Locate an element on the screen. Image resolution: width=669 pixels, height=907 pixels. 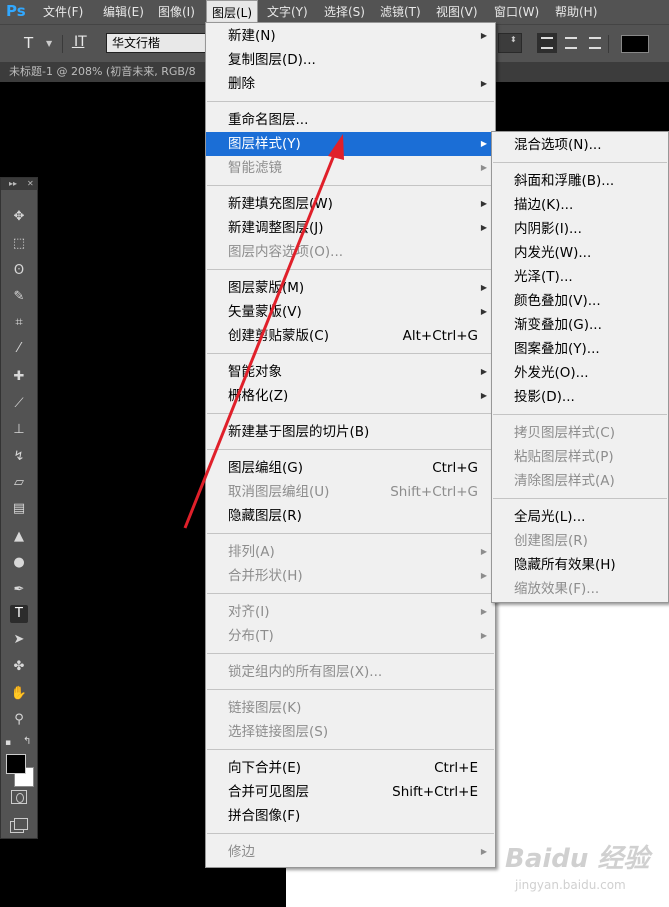
annotation-arrow is located at coordinates (263, 331).